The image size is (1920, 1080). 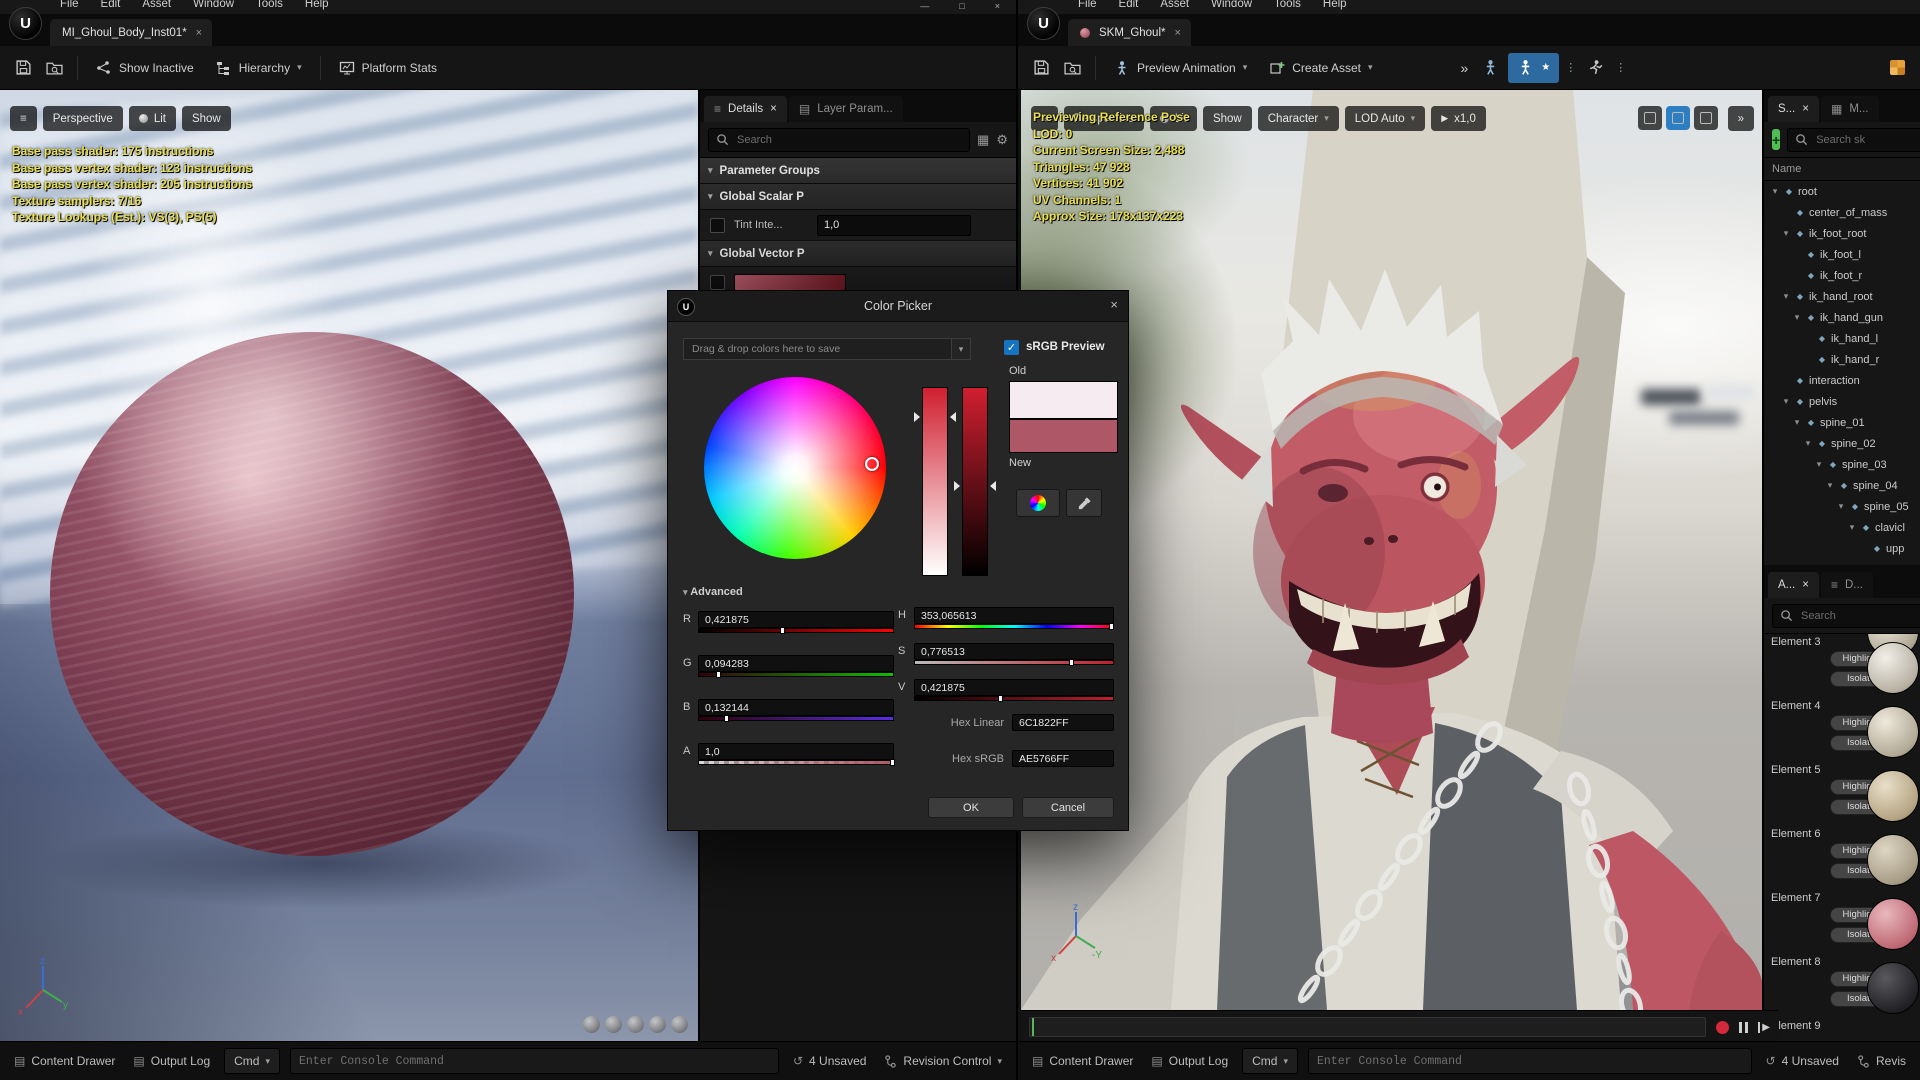 What do you see at coordinates (858, 171) in the screenshot?
I see `parameter-groups-header: ▾ Parameter Groups` at bounding box center [858, 171].